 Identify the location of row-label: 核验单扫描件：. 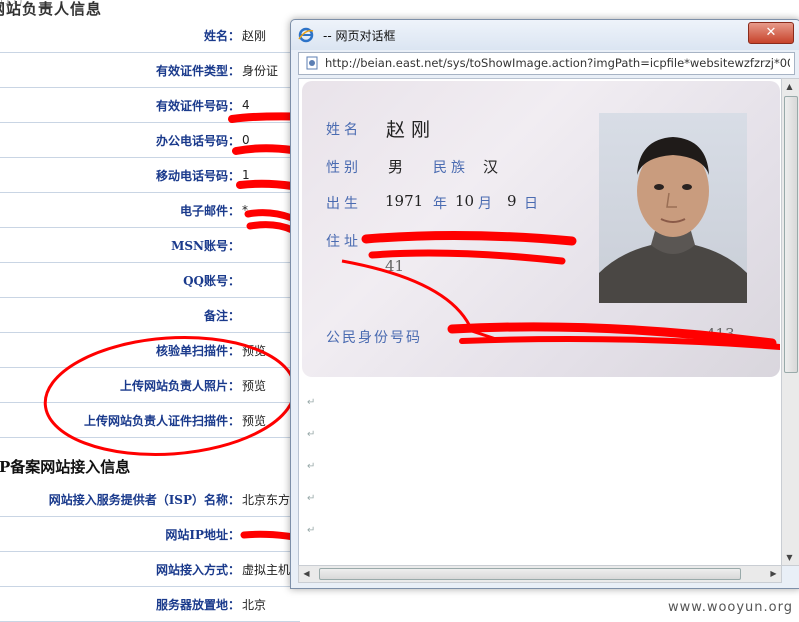
(121, 350).